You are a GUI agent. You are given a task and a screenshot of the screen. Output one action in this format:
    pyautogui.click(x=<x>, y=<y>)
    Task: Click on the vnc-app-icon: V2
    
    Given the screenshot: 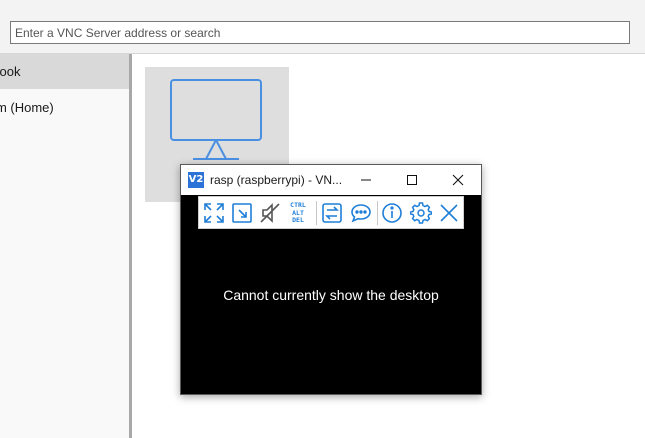 What is the action you would take?
    pyautogui.click(x=196, y=180)
    